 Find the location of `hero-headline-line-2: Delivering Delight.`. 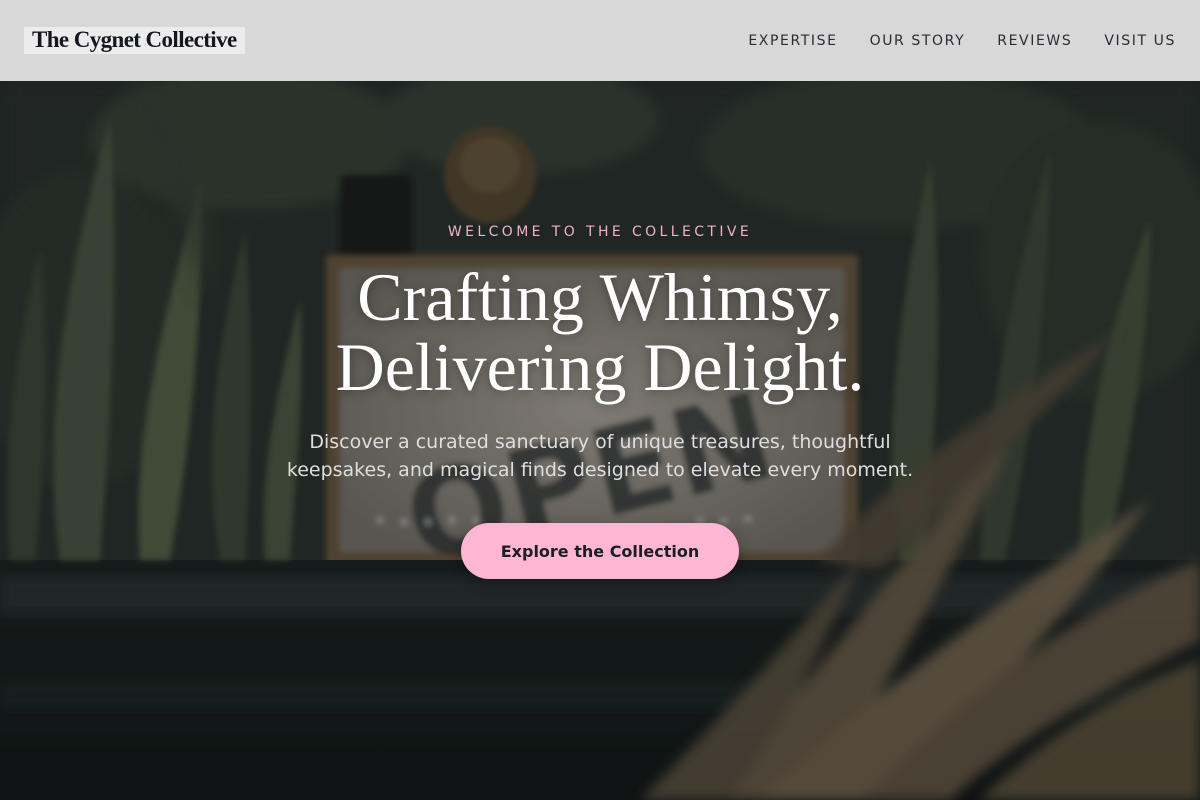

hero-headline-line-2: Delivering Delight. is located at coordinates (600, 367).